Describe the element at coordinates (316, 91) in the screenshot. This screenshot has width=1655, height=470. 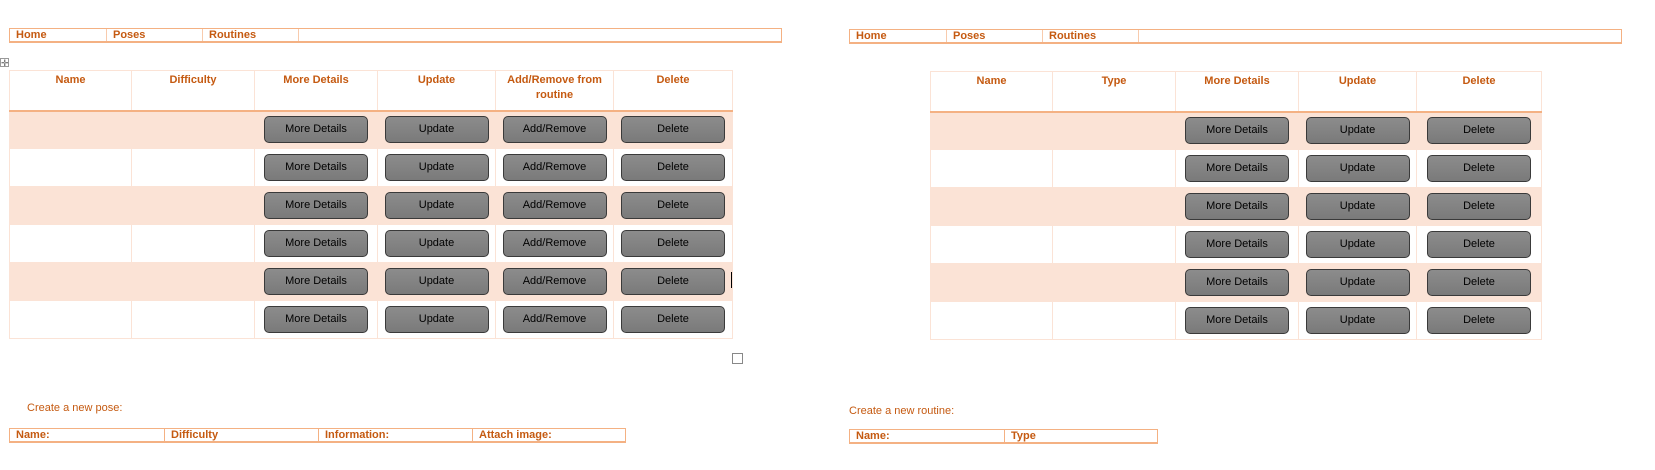
I see `header-more-details: More Details` at that location.